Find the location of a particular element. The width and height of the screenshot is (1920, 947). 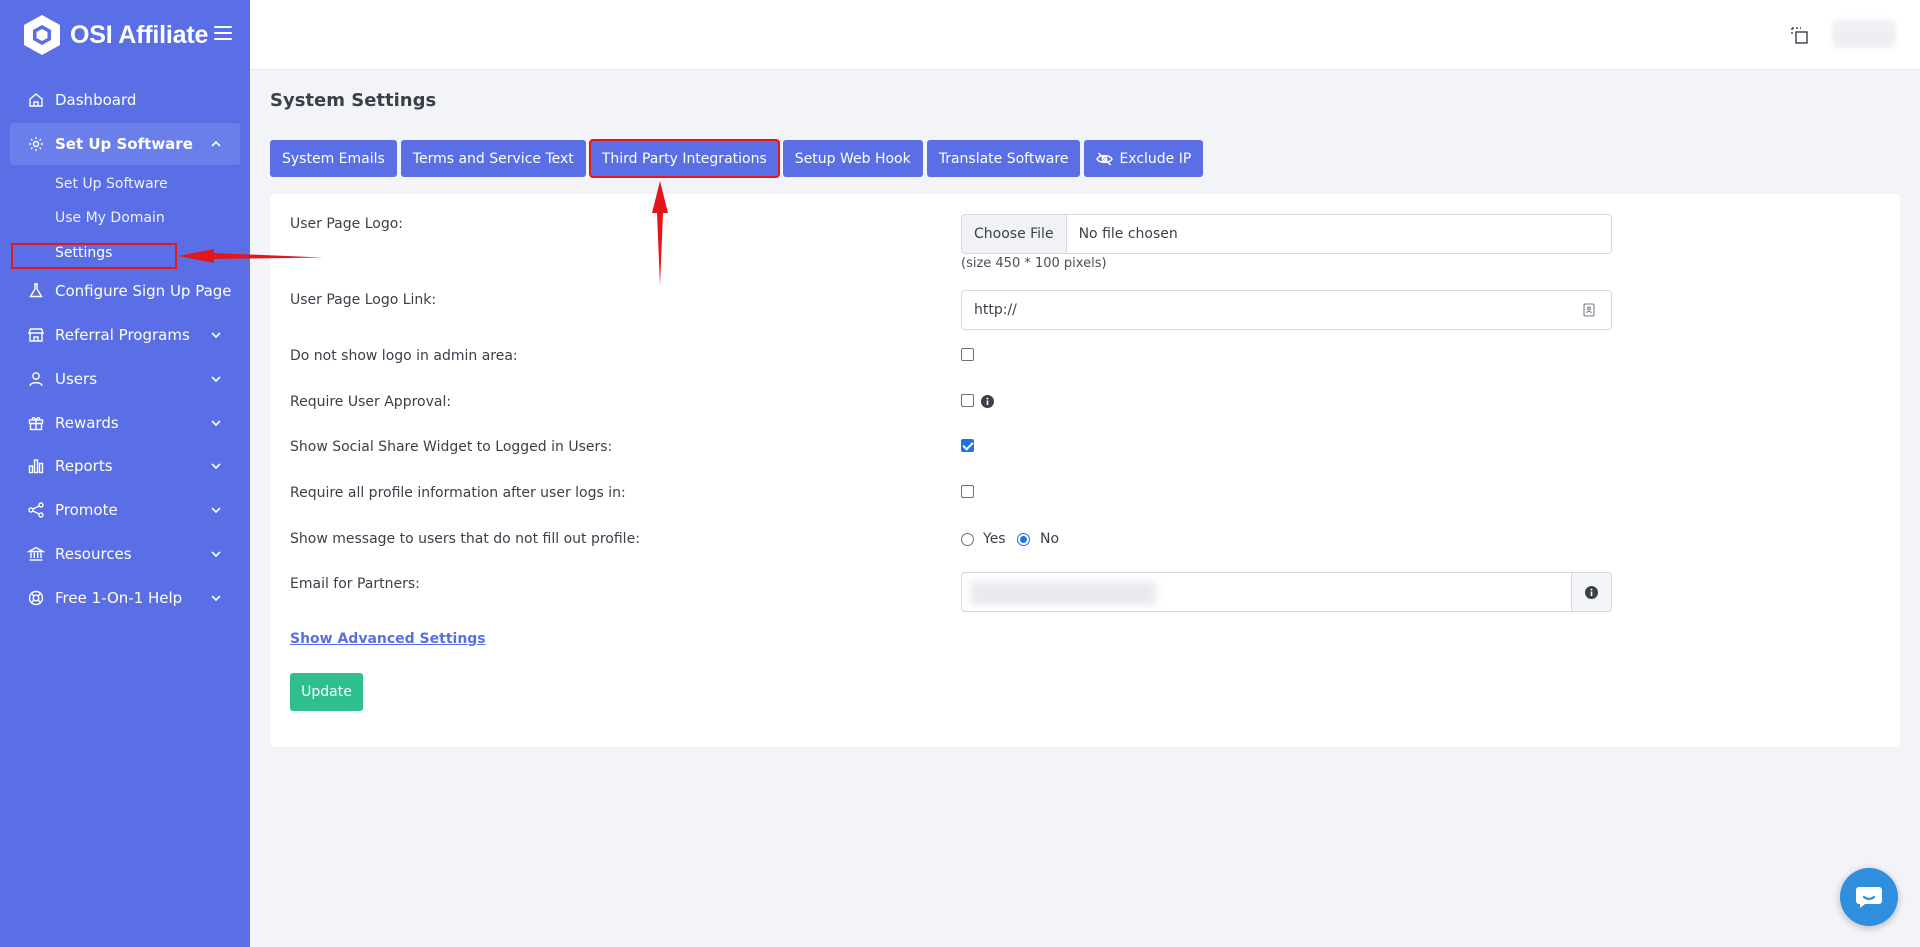

sidebar-item-label: Configure Sign Up Page is located at coordinates (143, 291).